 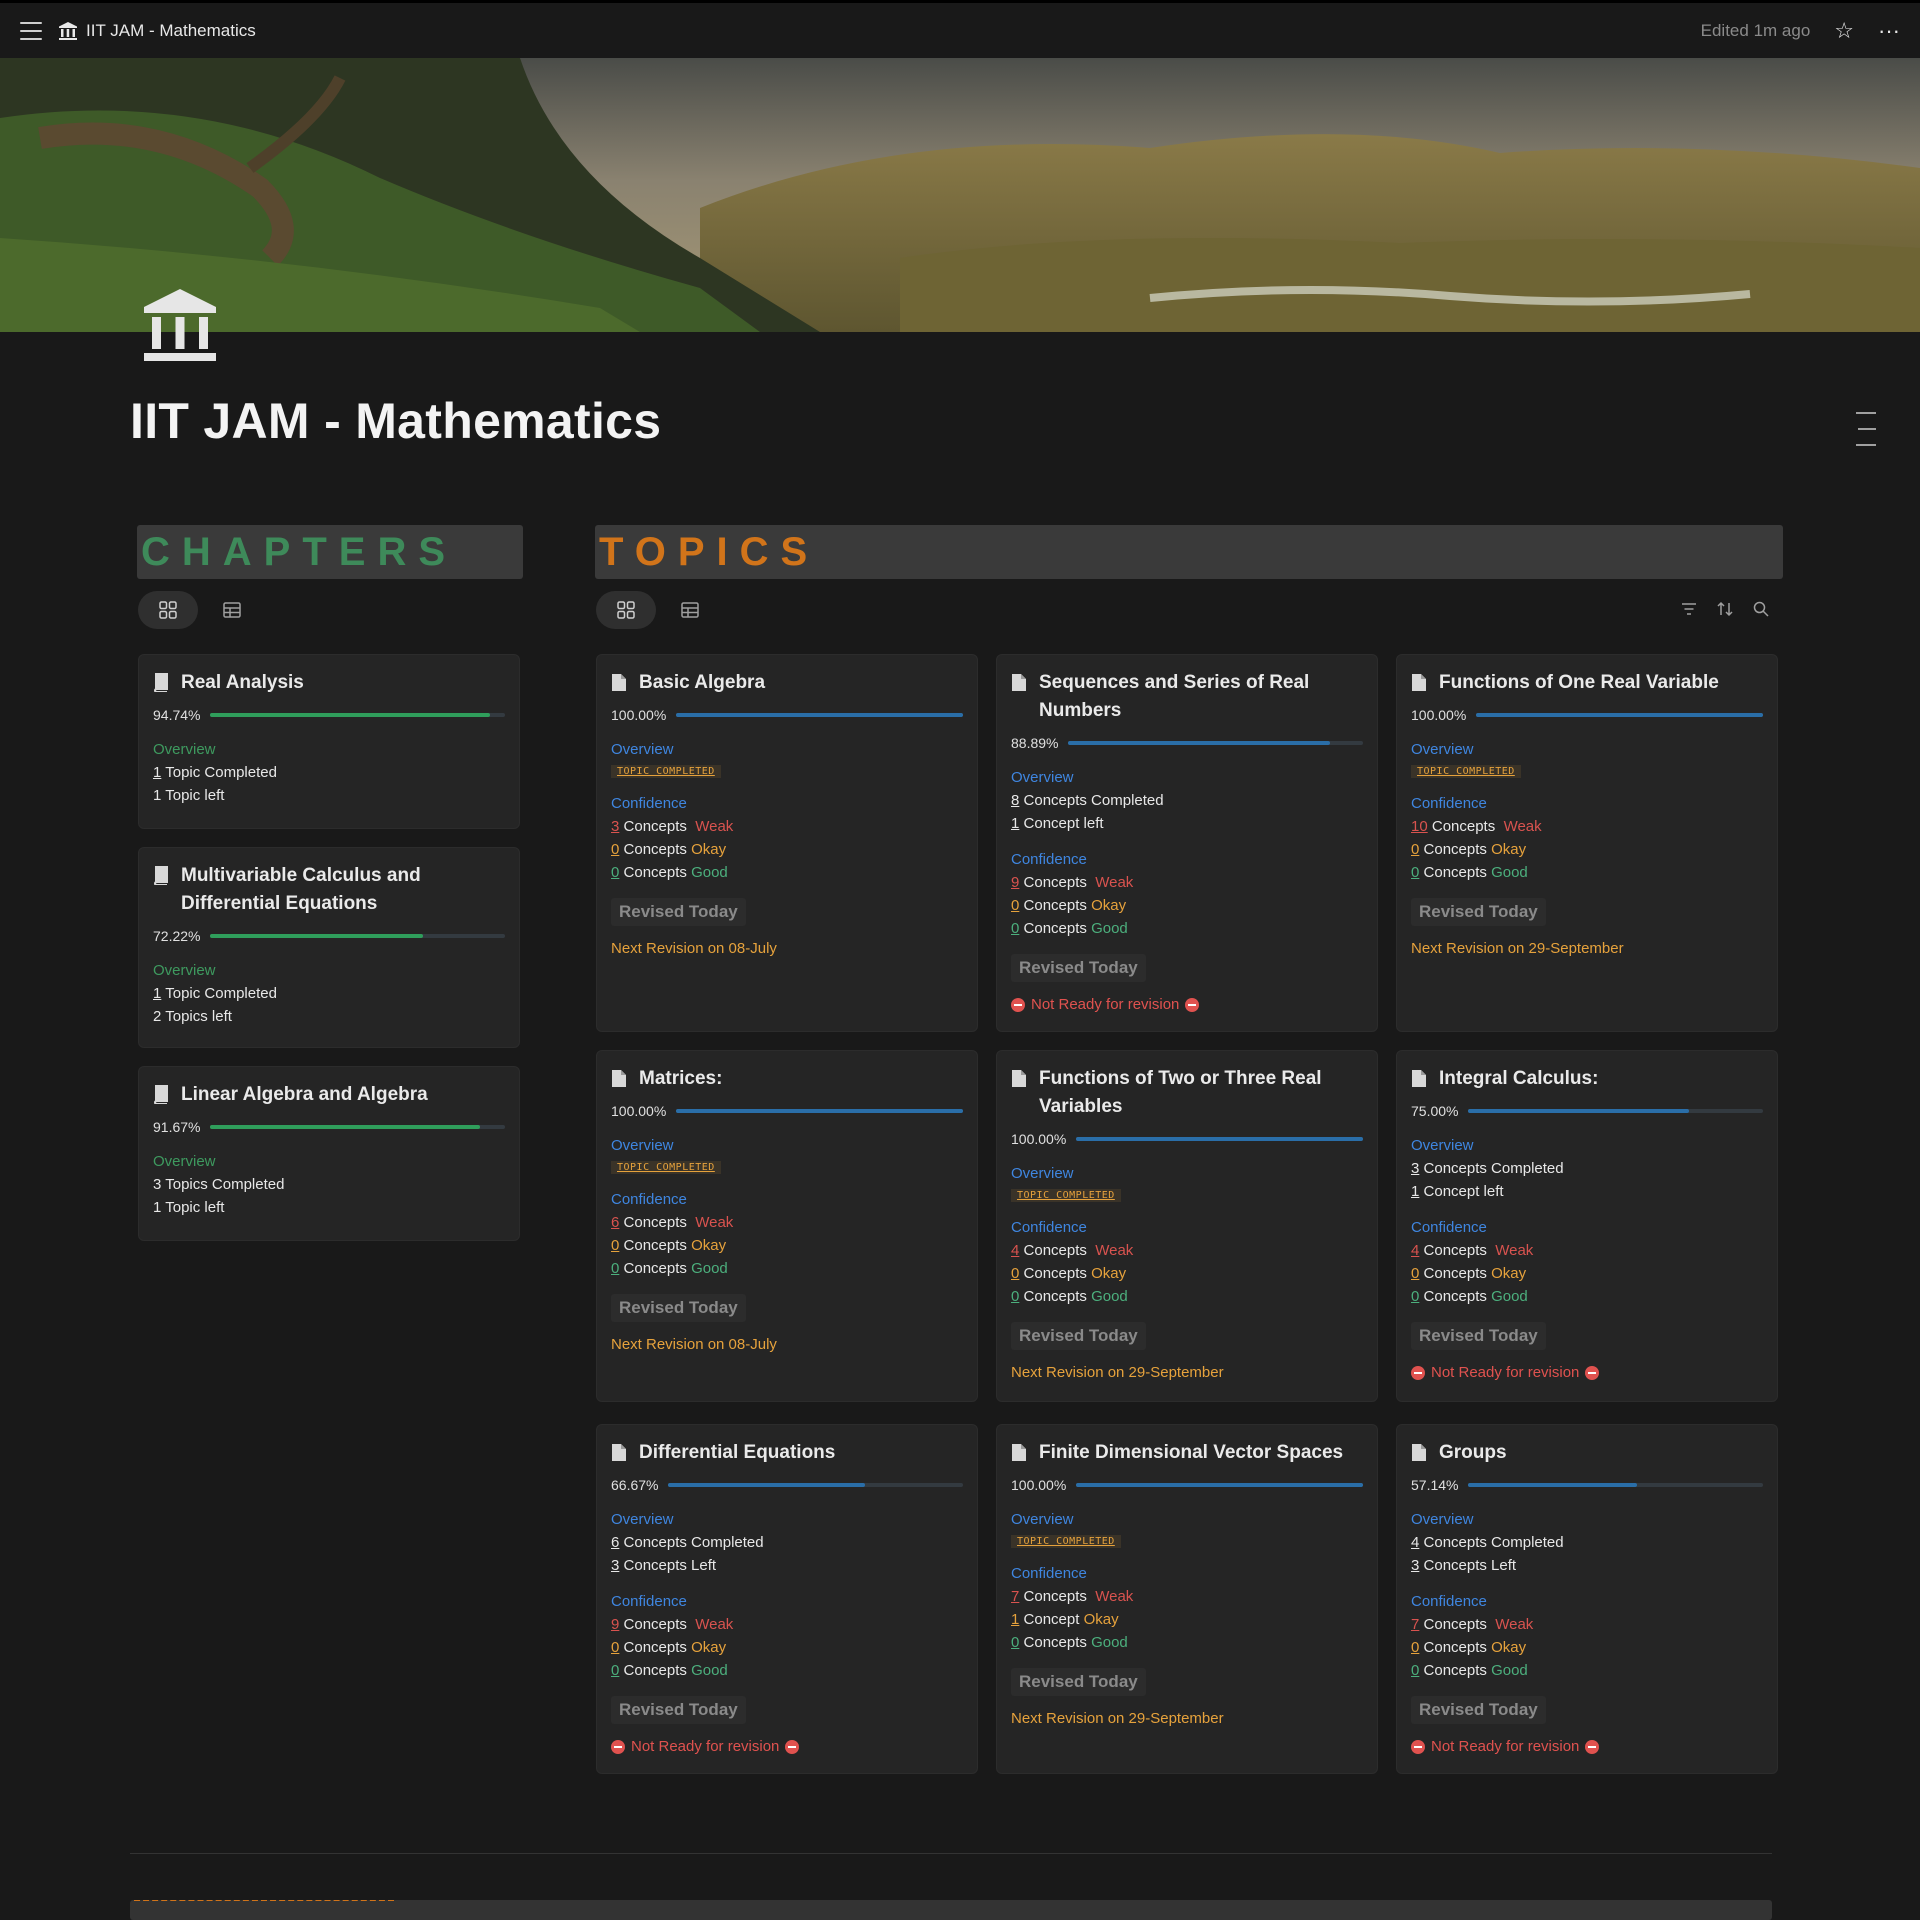 What do you see at coordinates (1889, 31) in the screenshot?
I see `more-icon: ···` at bounding box center [1889, 31].